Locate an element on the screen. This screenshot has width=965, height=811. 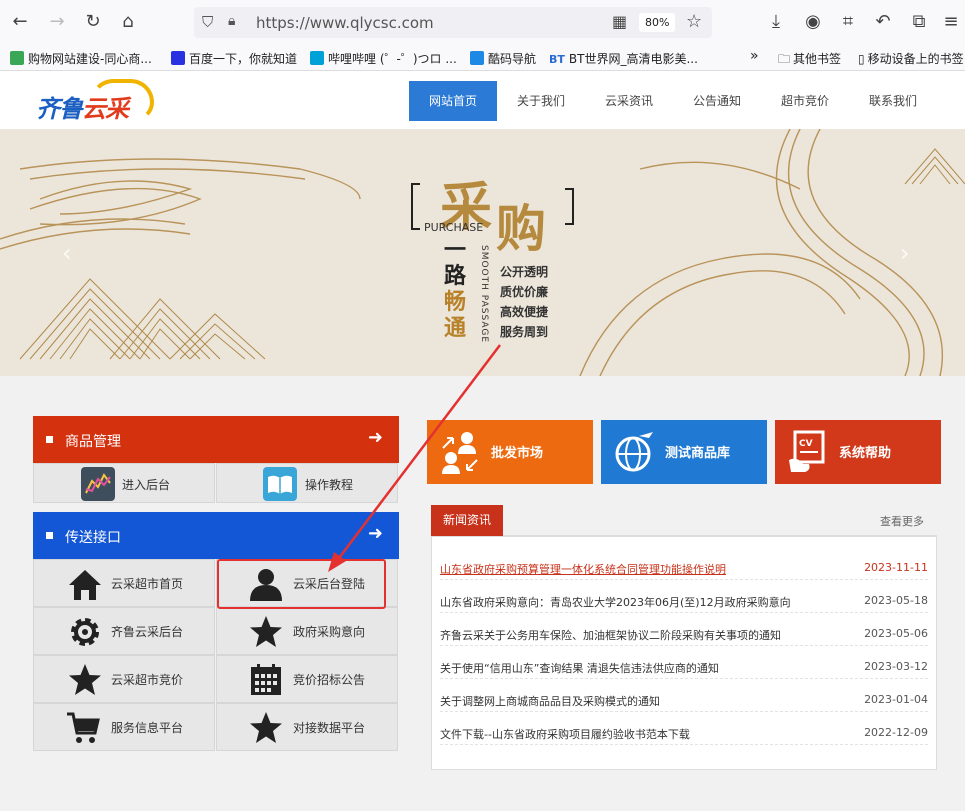
forward-icon: → is located at coordinates (57, 22).